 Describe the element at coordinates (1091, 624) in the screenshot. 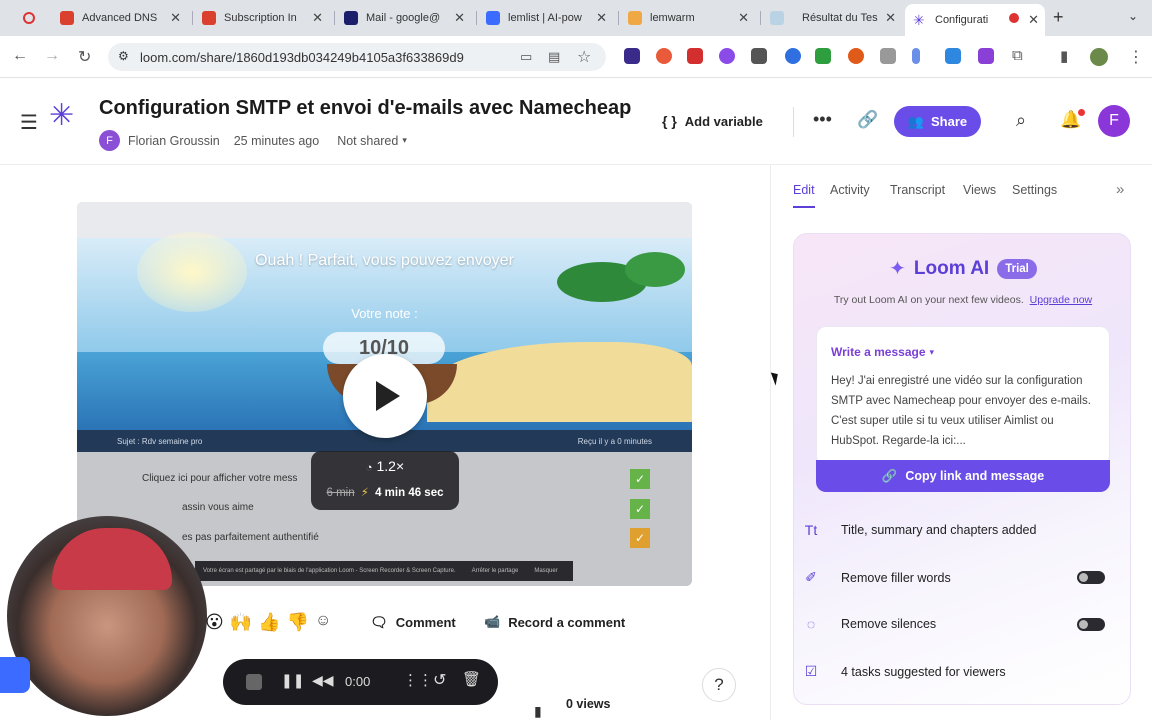

I see `remove-silences-toggle` at that location.